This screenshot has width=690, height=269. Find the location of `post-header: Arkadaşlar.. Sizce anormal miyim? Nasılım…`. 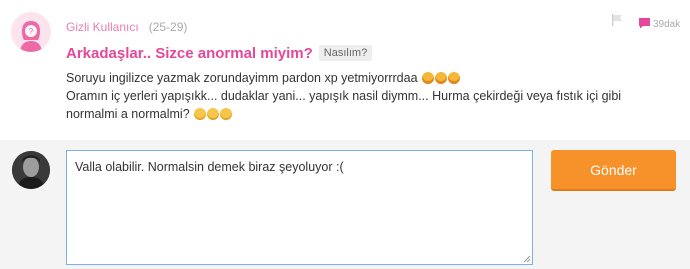

post-header: Arkadaşlar.. Sizce anormal miyim? Nasılım… is located at coordinates (219, 54).